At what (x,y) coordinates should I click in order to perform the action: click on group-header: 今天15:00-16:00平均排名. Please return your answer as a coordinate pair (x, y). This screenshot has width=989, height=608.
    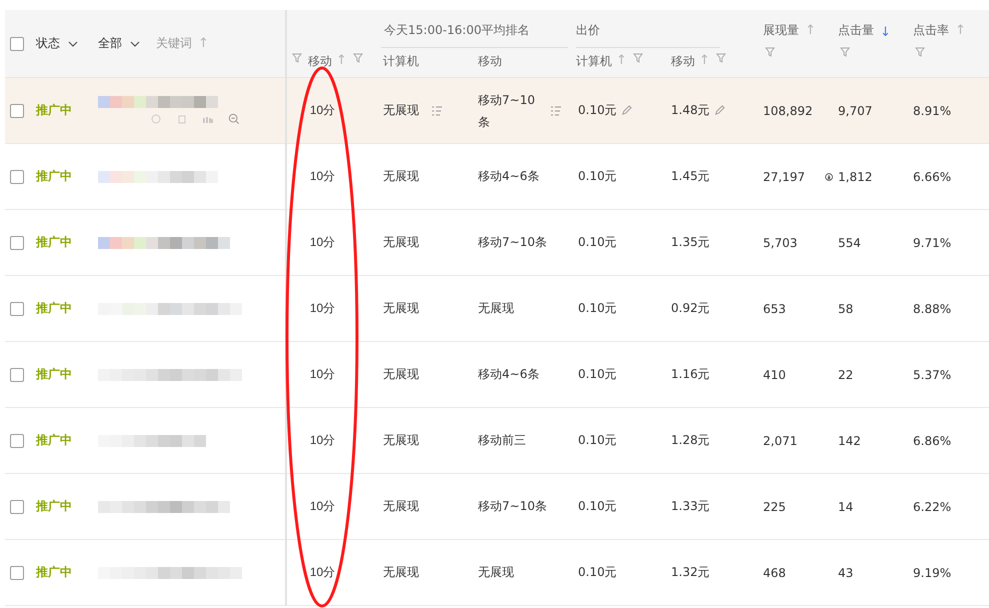
    Looking at the image, I should click on (457, 30).